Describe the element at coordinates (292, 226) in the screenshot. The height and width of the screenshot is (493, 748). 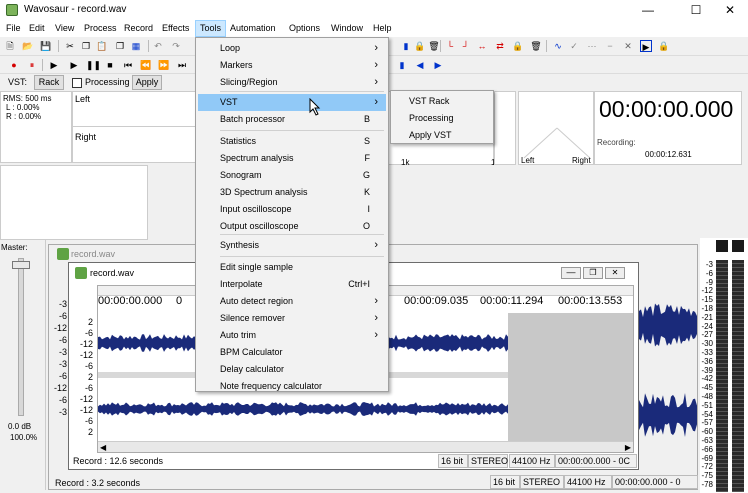
I see `tools-menu-item: Output oscilloscope O` at that location.